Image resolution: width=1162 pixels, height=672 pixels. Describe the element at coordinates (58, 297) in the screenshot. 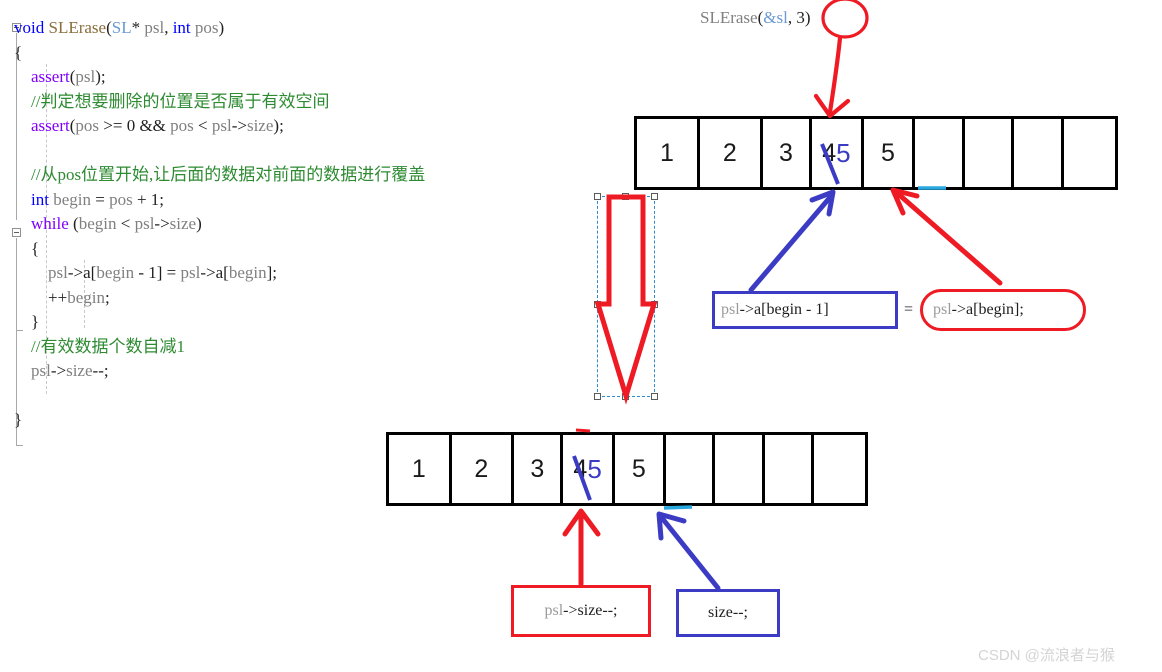

I see `code-token: ++` at that location.